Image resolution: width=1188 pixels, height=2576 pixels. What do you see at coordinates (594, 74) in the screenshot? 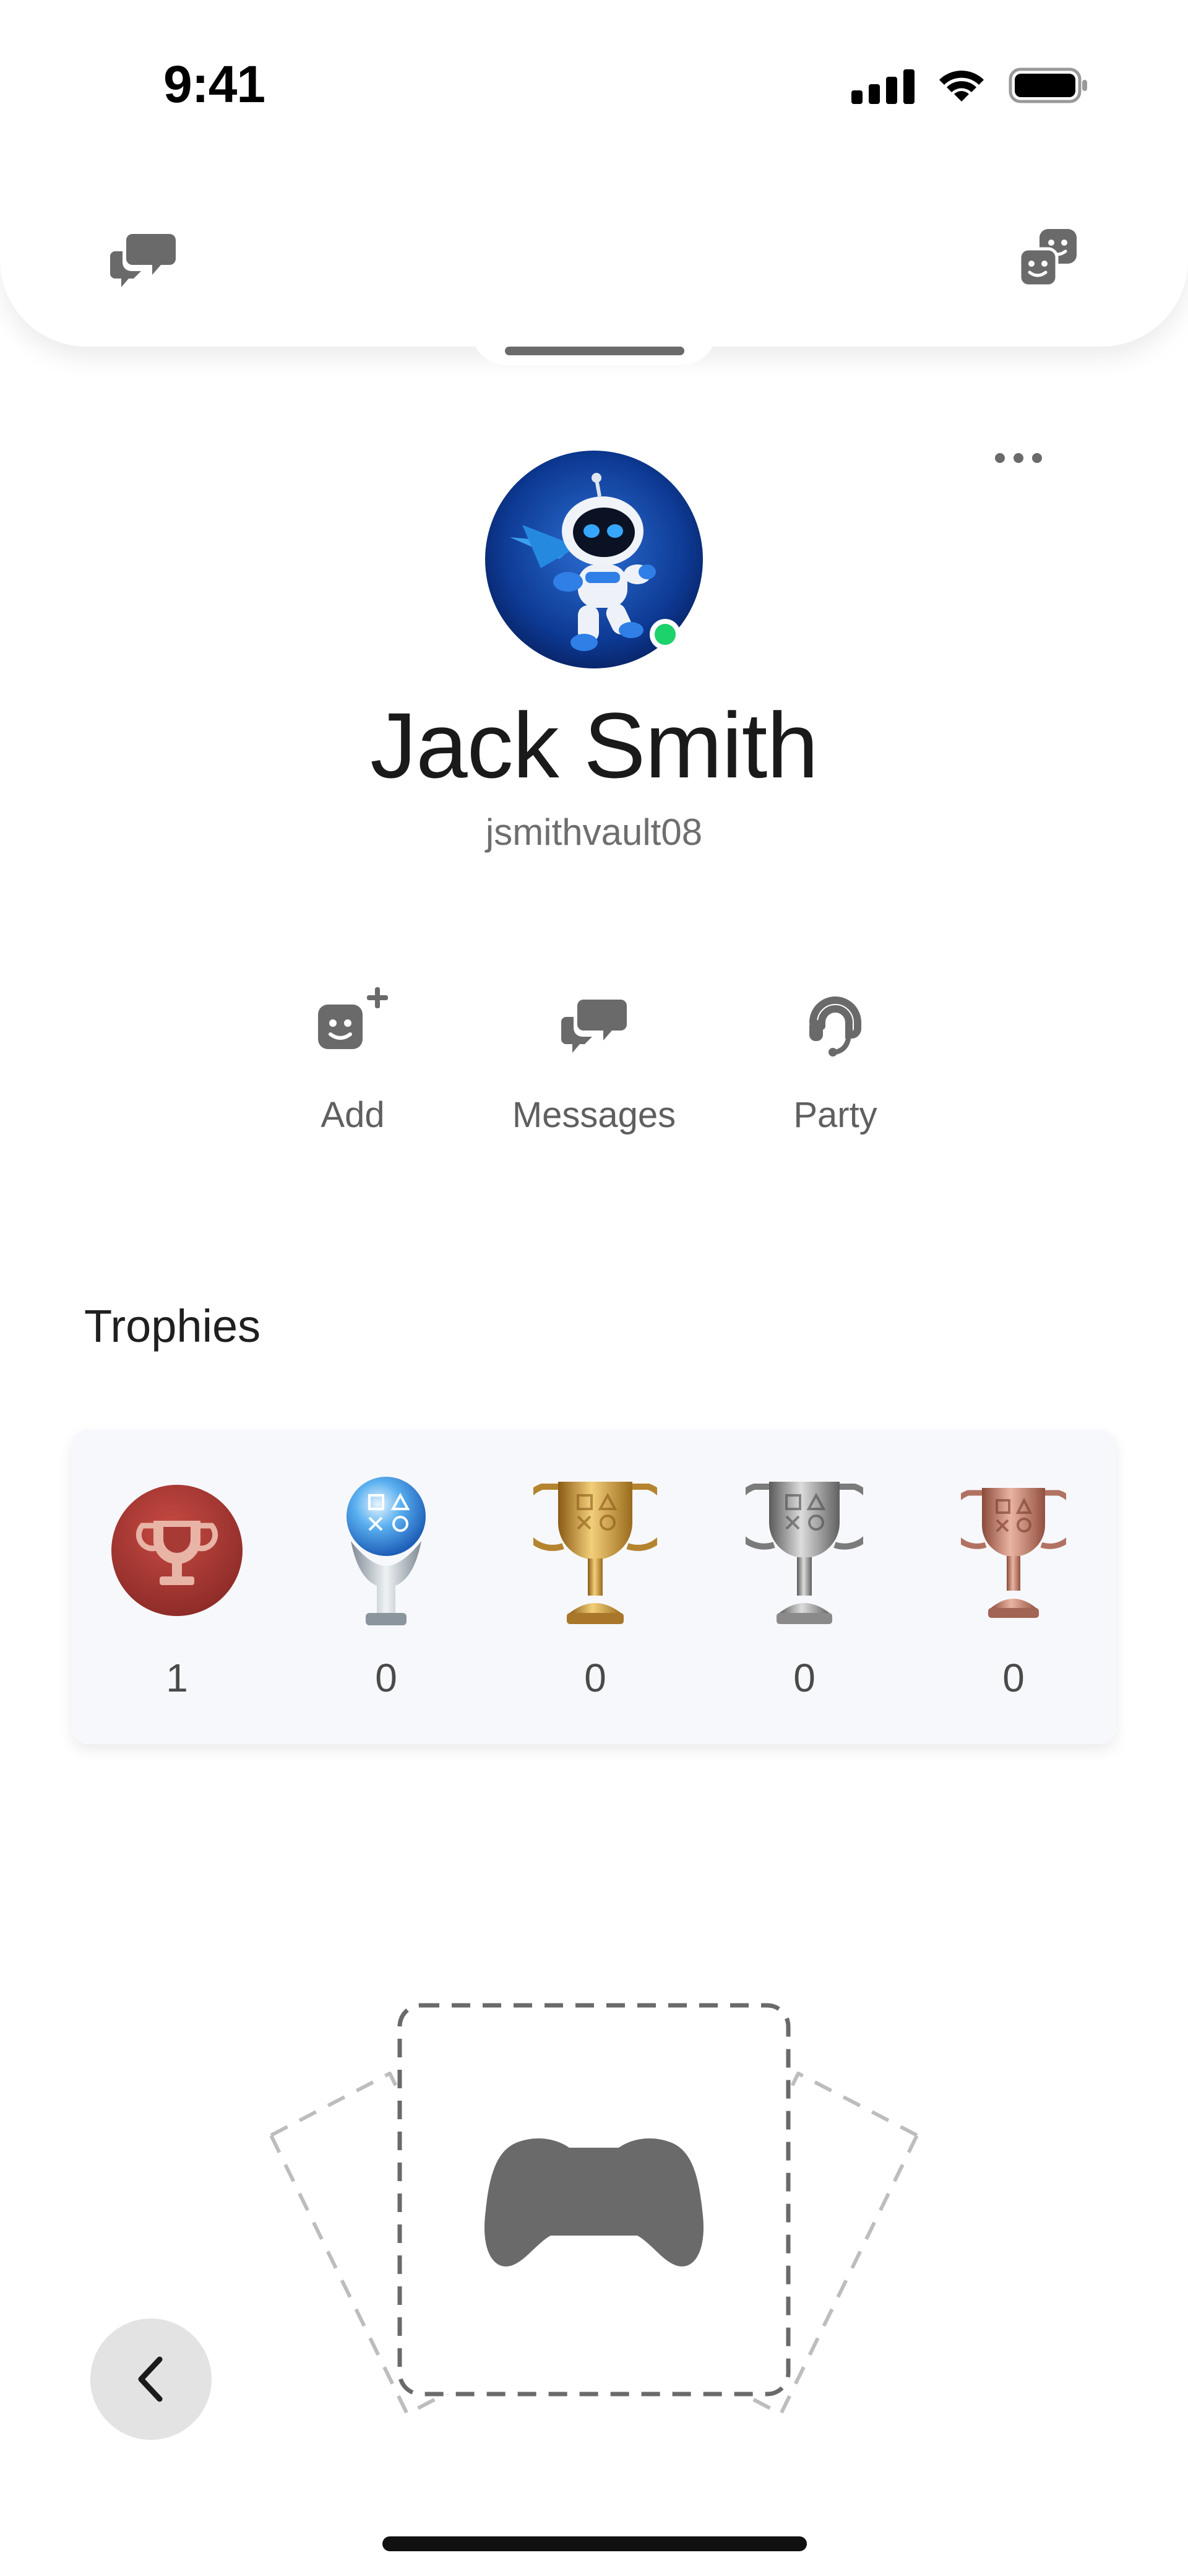
I see `status-bar: 9:41` at bounding box center [594, 74].